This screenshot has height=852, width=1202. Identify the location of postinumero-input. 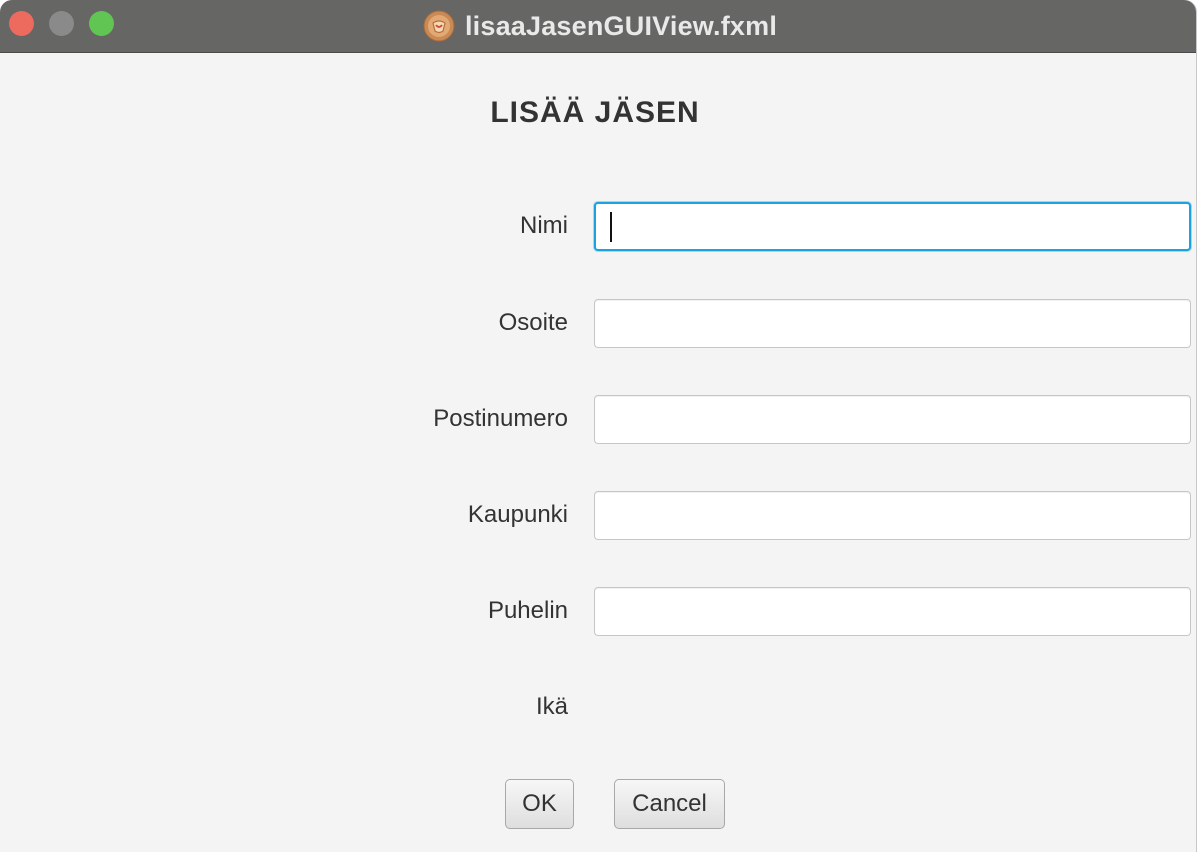
(892, 419).